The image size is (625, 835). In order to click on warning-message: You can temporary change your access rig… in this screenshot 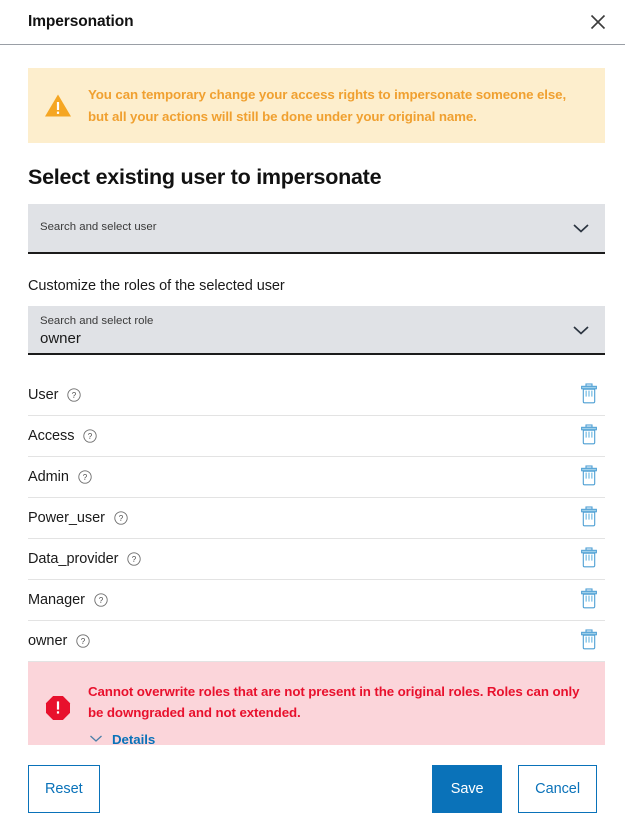, I will do `click(327, 105)`.